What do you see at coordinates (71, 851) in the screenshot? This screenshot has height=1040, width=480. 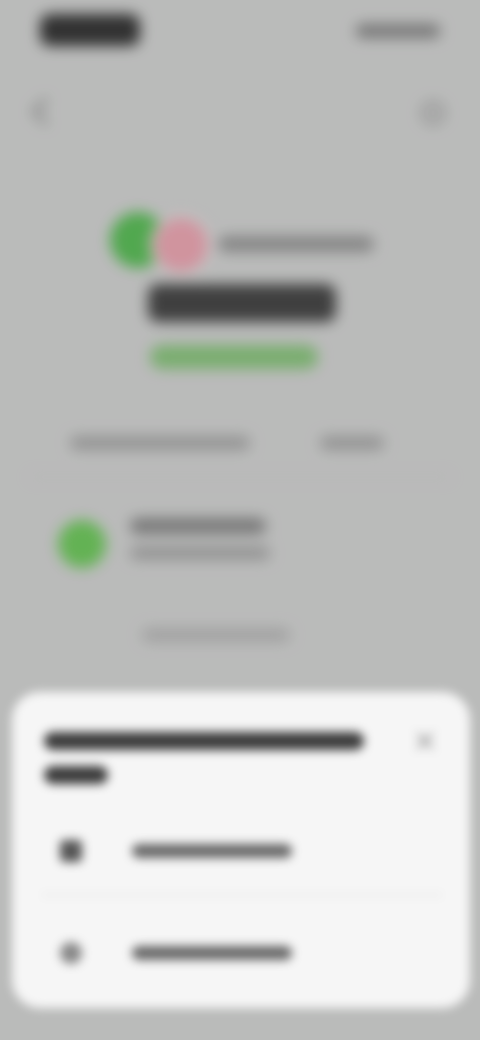 I see `device-icon` at bounding box center [71, 851].